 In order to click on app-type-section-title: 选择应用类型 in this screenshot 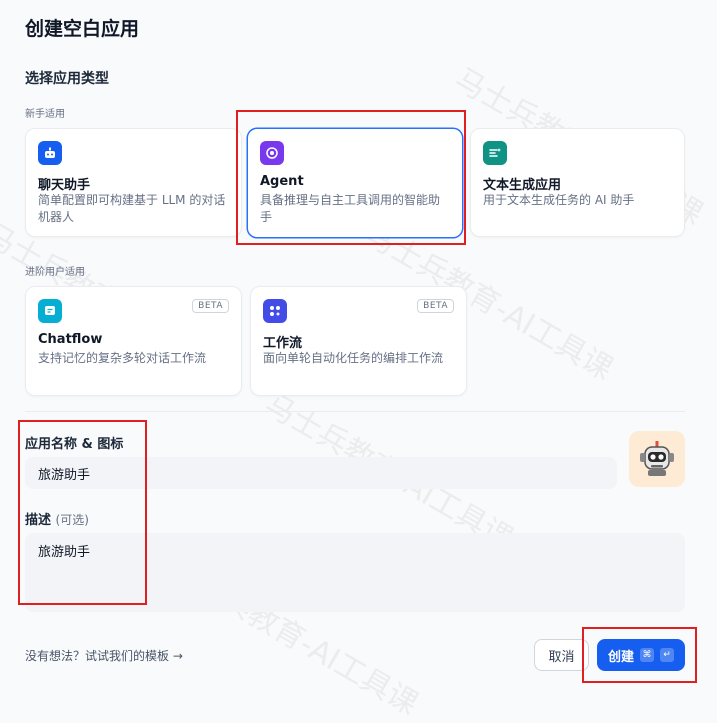, I will do `click(67, 79)`.